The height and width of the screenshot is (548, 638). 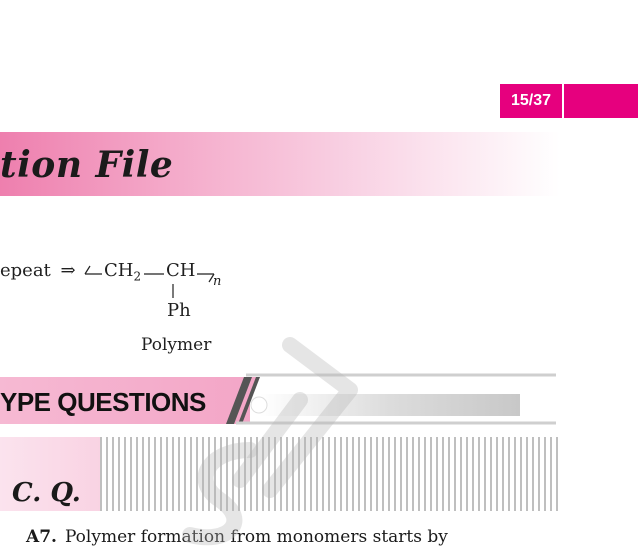 I want to click on page-counter-badge: 15/37, so click(x=569, y=101).